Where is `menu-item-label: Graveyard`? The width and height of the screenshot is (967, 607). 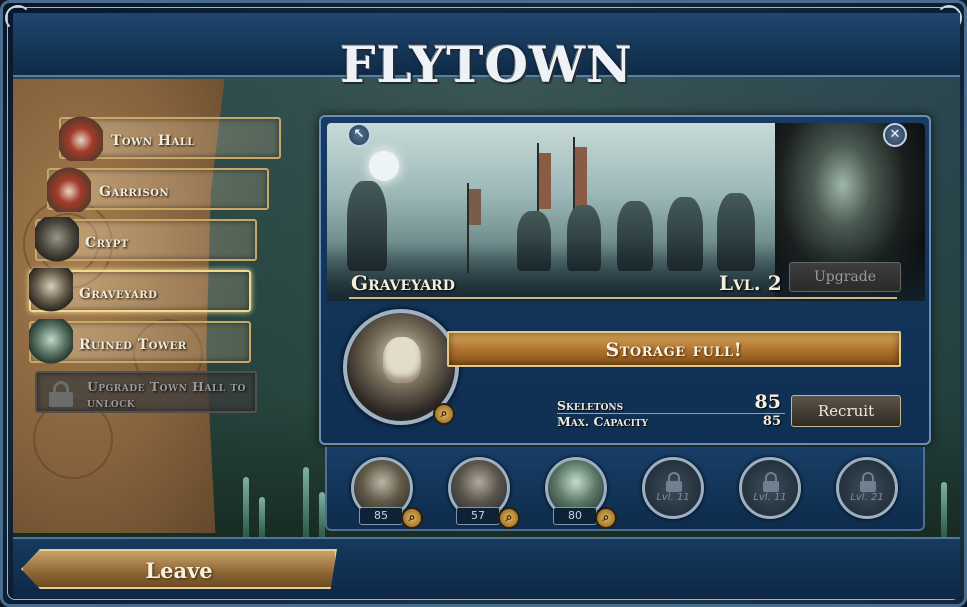
menu-item-label: Graveyard is located at coordinates (118, 294).